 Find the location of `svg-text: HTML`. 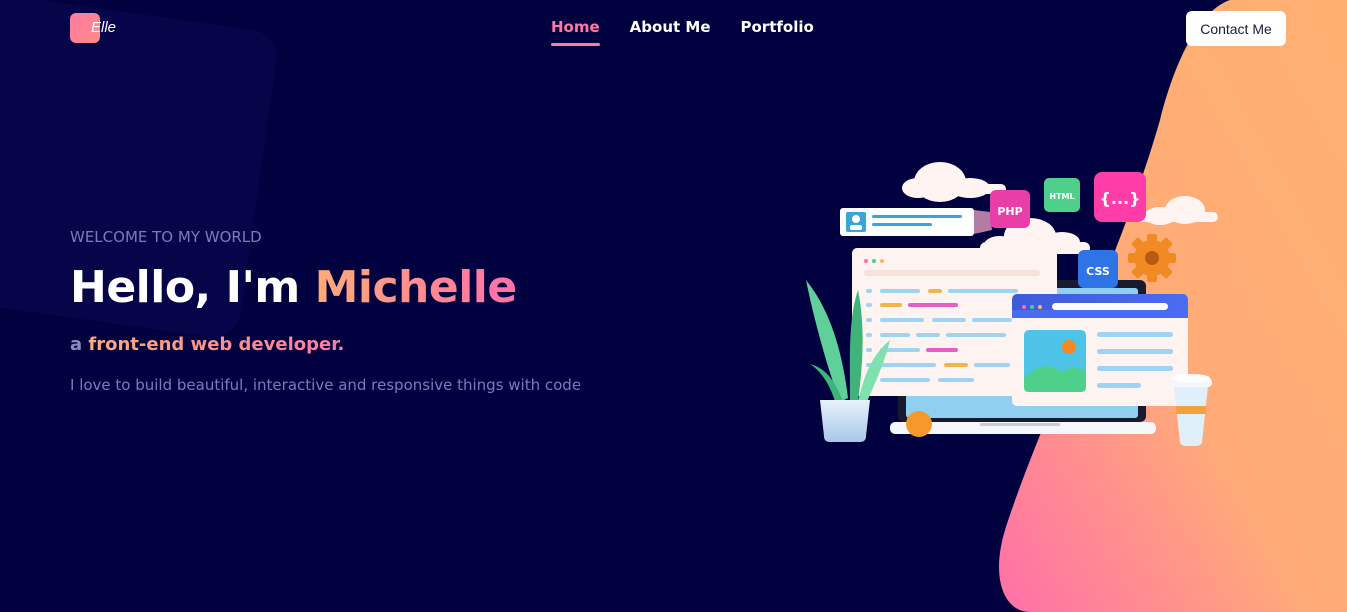

svg-text: HTML is located at coordinates (1061, 196).